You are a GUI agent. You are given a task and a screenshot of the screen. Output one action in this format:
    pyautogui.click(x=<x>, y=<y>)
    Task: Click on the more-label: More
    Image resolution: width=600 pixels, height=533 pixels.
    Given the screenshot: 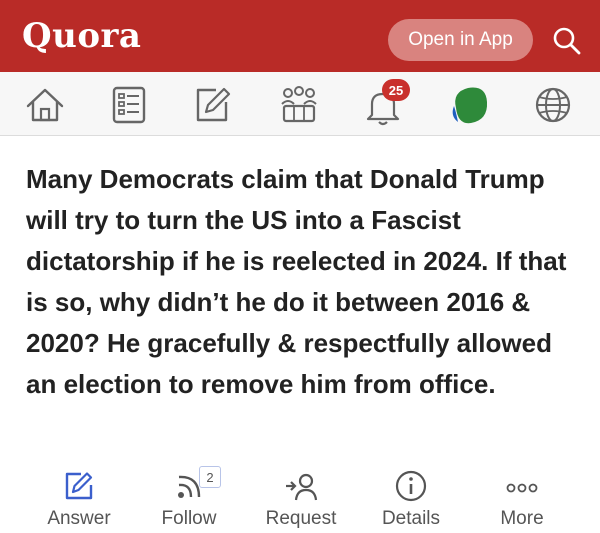 What is the action you would take?
    pyautogui.click(x=522, y=518)
    